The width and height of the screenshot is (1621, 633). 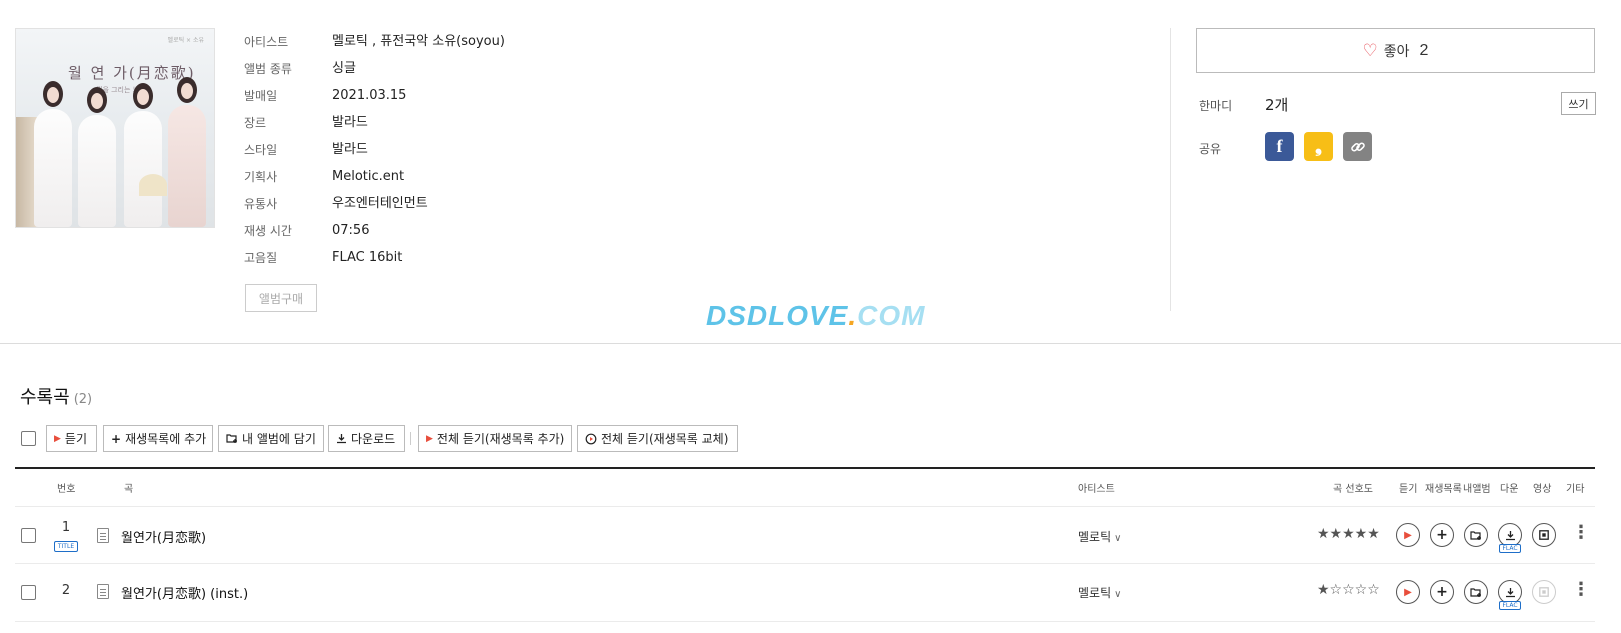 What do you see at coordinates (1118, 594) in the screenshot?
I see `chevron-down-icon: ∨` at bounding box center [1118, 594].